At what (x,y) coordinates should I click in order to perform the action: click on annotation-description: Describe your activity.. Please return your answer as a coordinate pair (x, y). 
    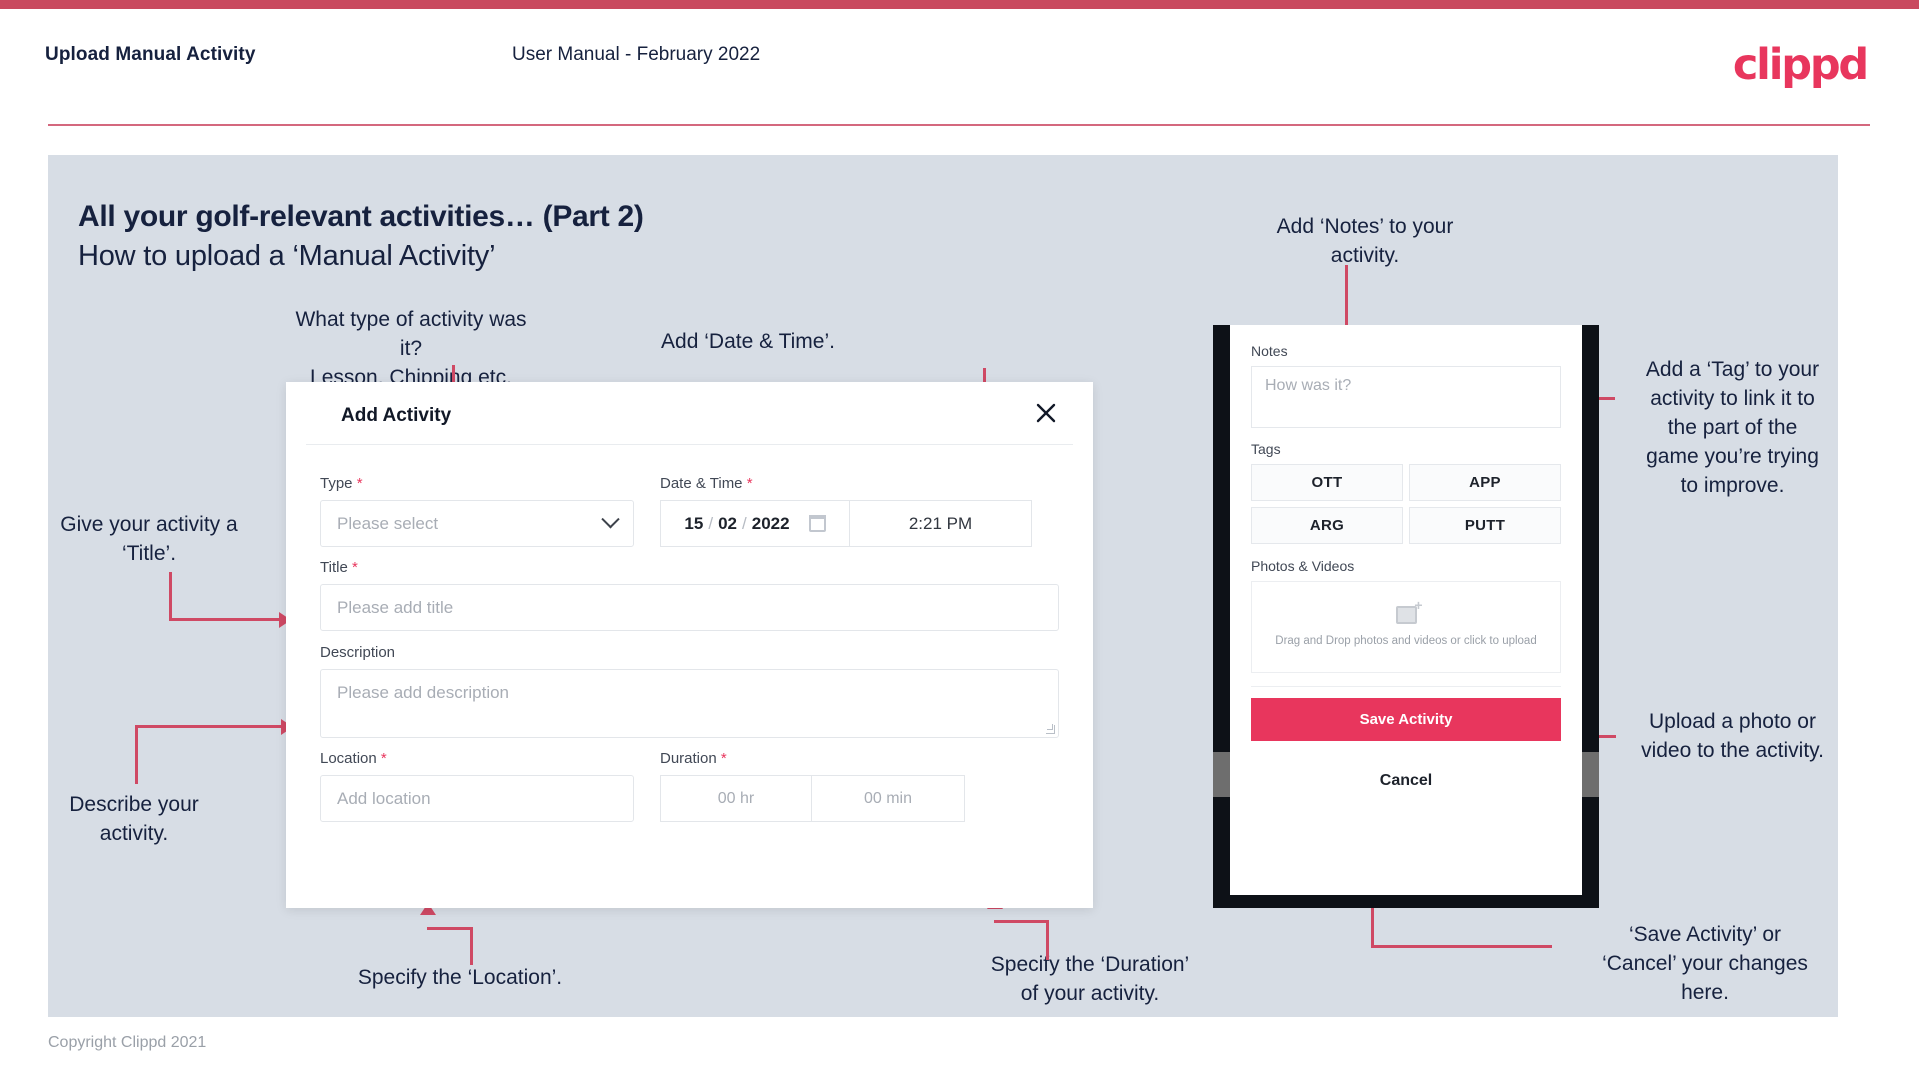
    Looking at the image, I should click on (134, 819).